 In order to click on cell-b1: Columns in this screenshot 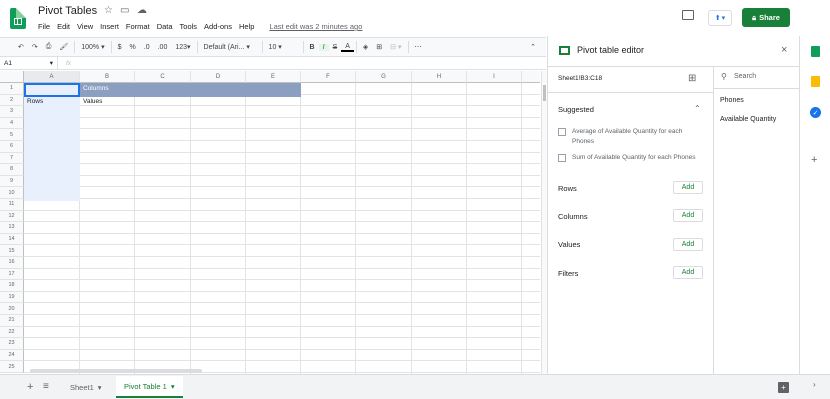, I will do `click(96, 88)`.